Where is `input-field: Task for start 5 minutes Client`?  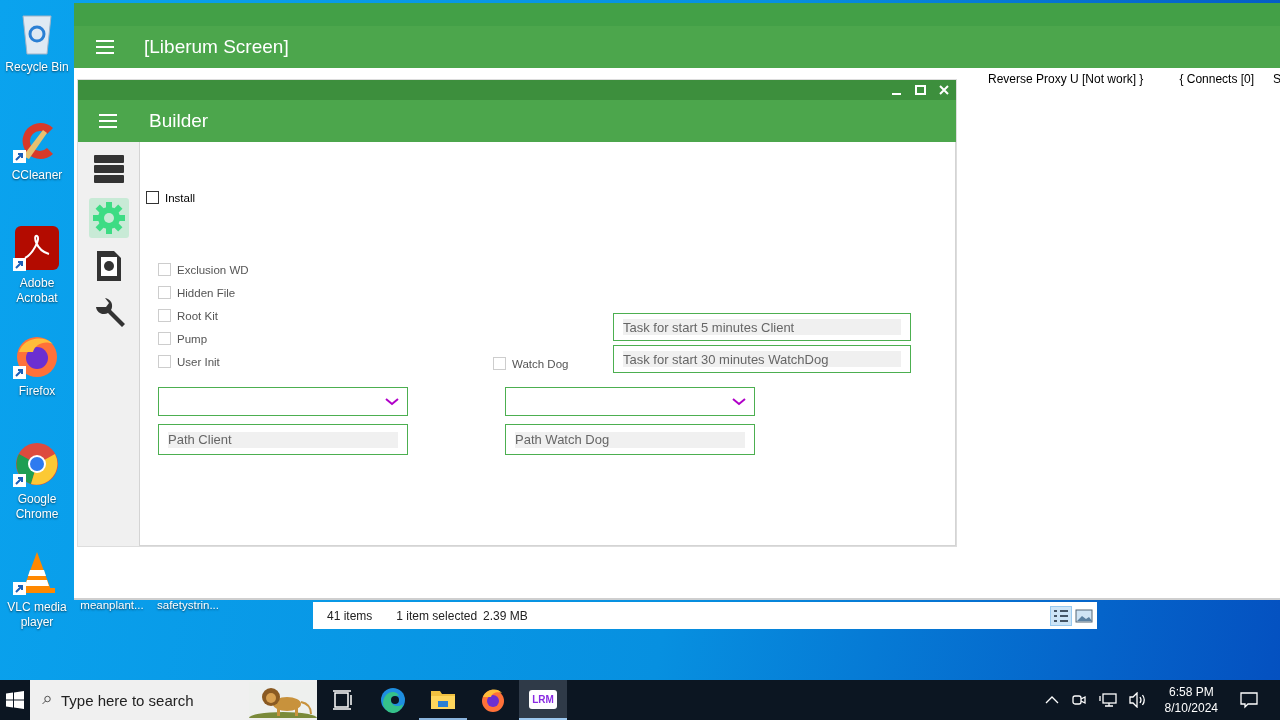
input-field: Task for start 5 minutes Client is located at coordinates (762, 327).